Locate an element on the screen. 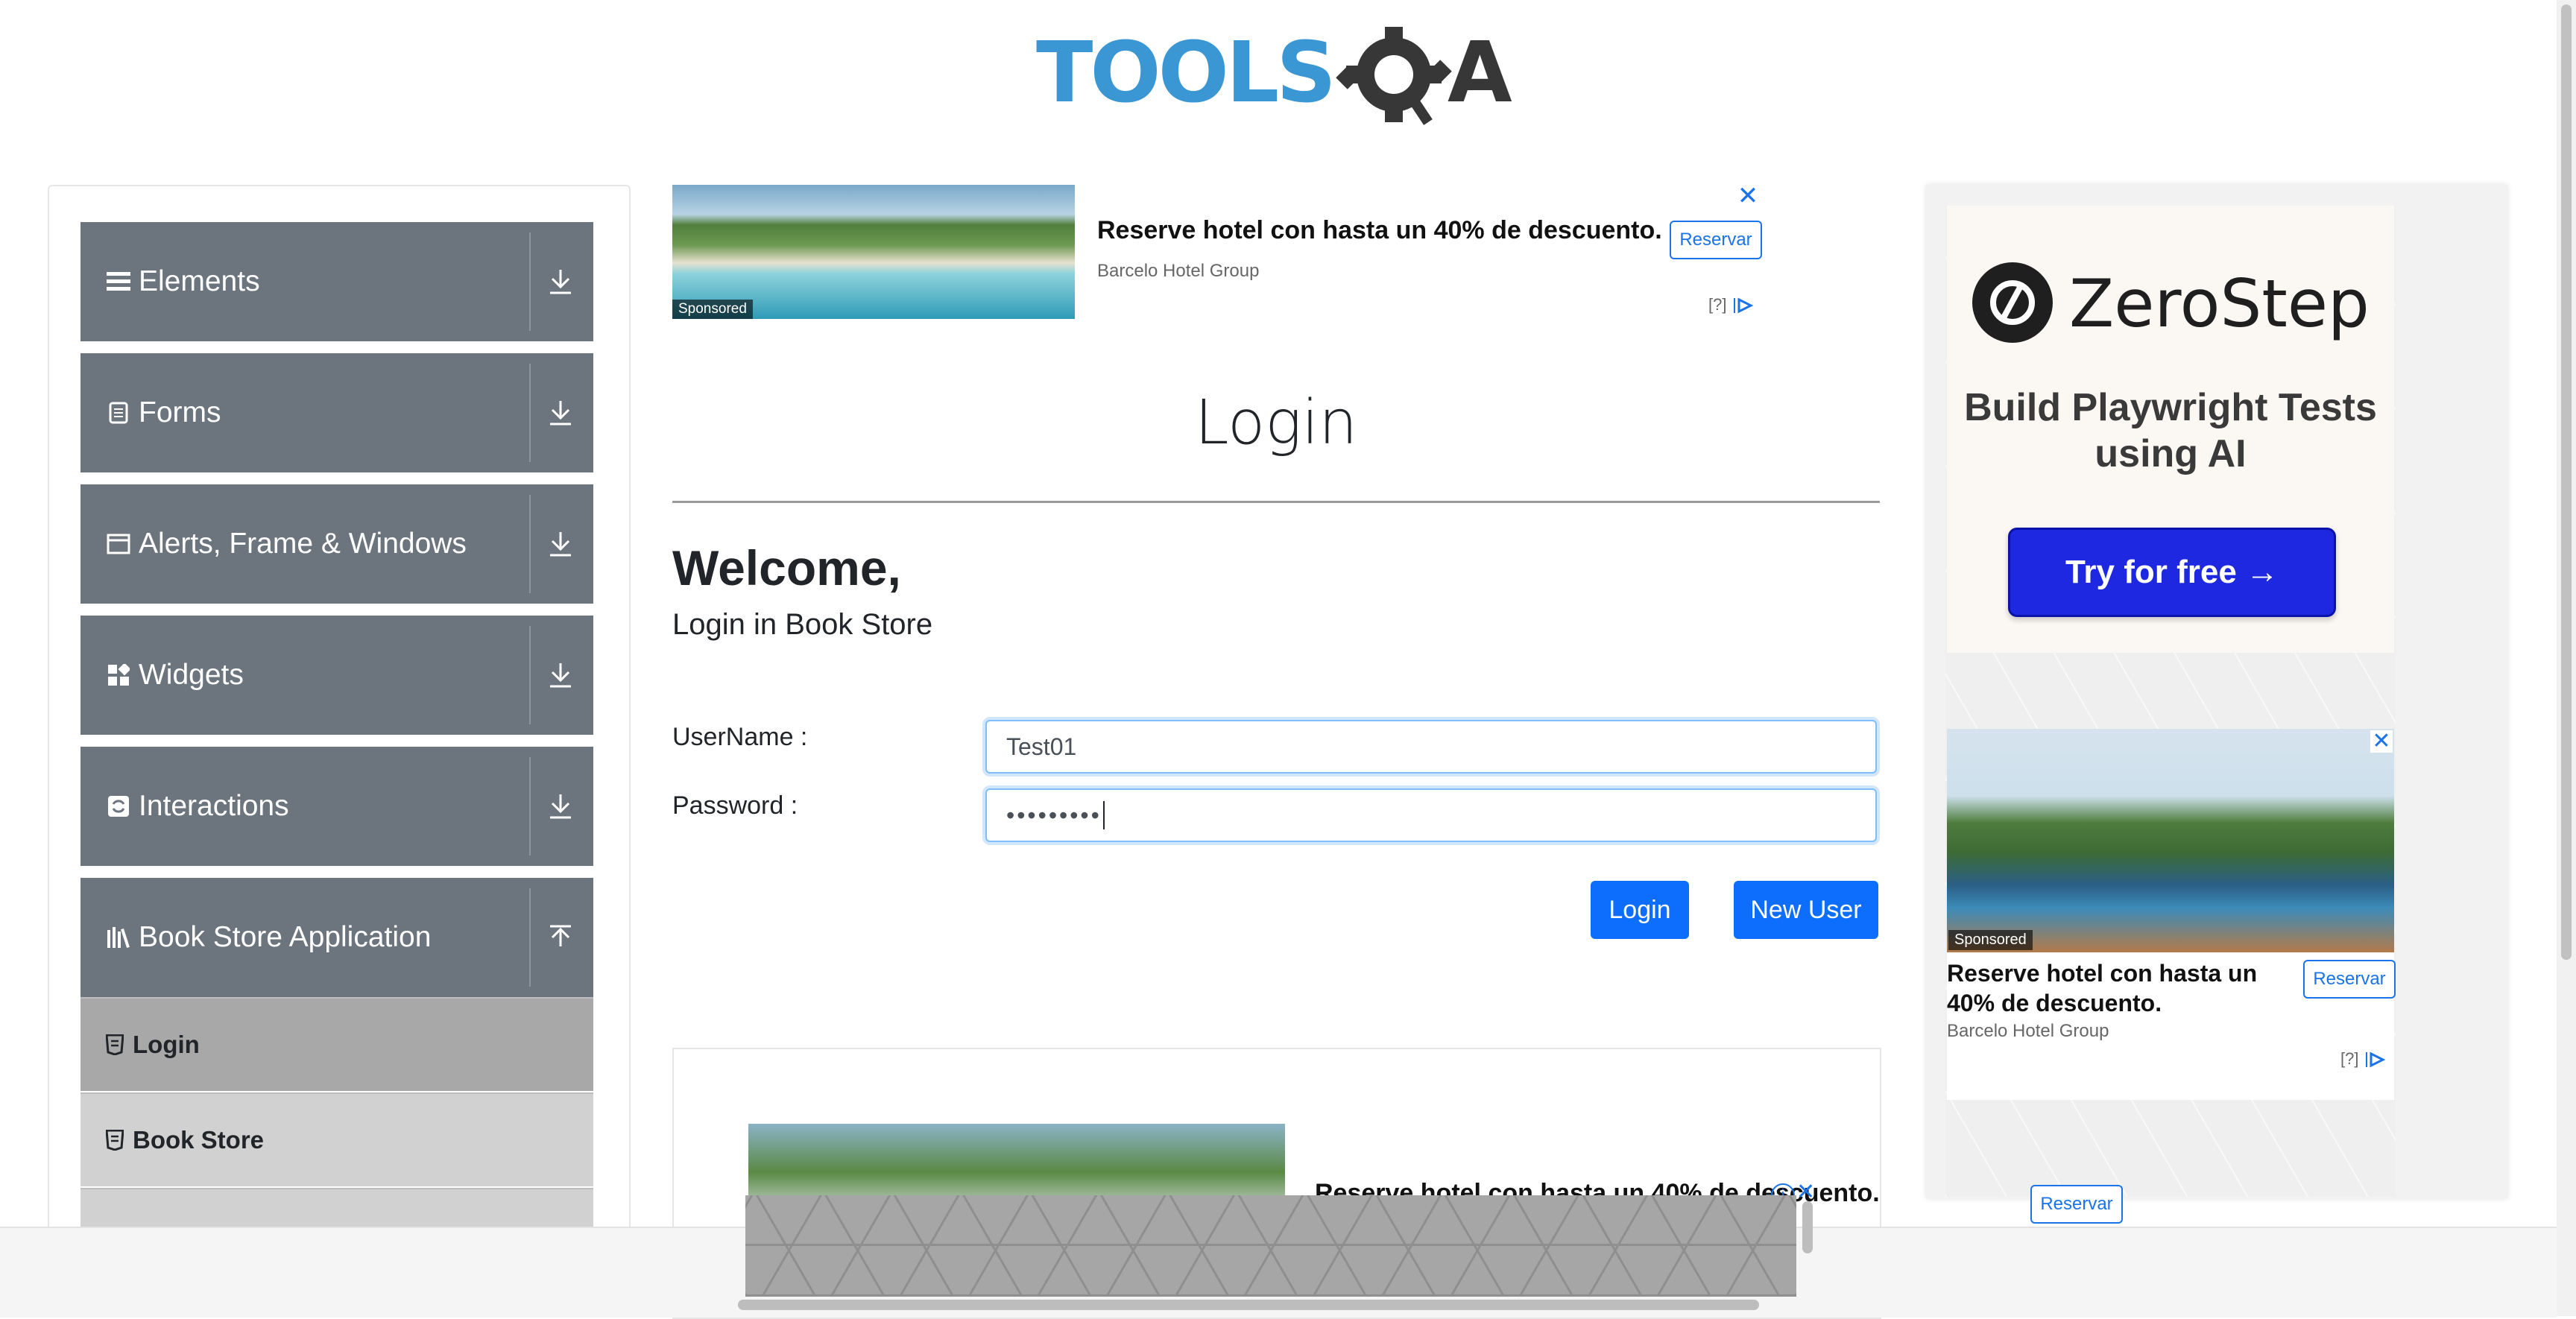 The width and height of the screenshot is (2576, 1319). hotel-ad-advertiser: Barcelo Hotel Group is located at coordinates (2028, 1031).